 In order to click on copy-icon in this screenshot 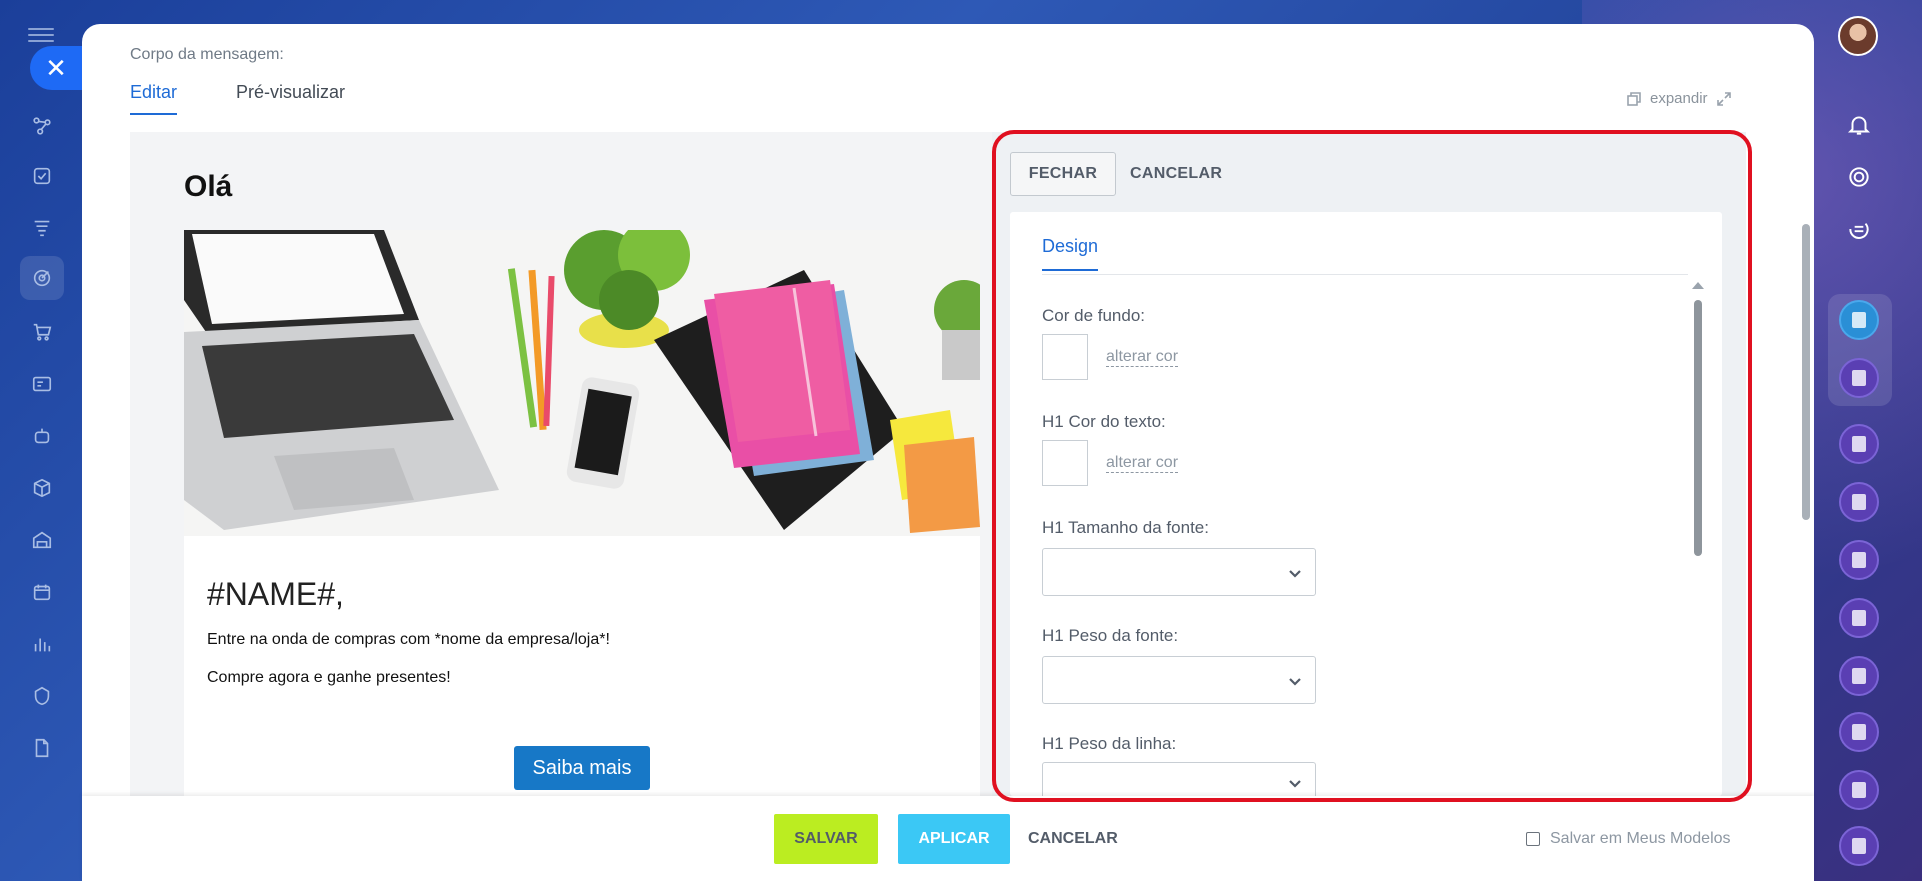, I will do `click(1634, 98)`.